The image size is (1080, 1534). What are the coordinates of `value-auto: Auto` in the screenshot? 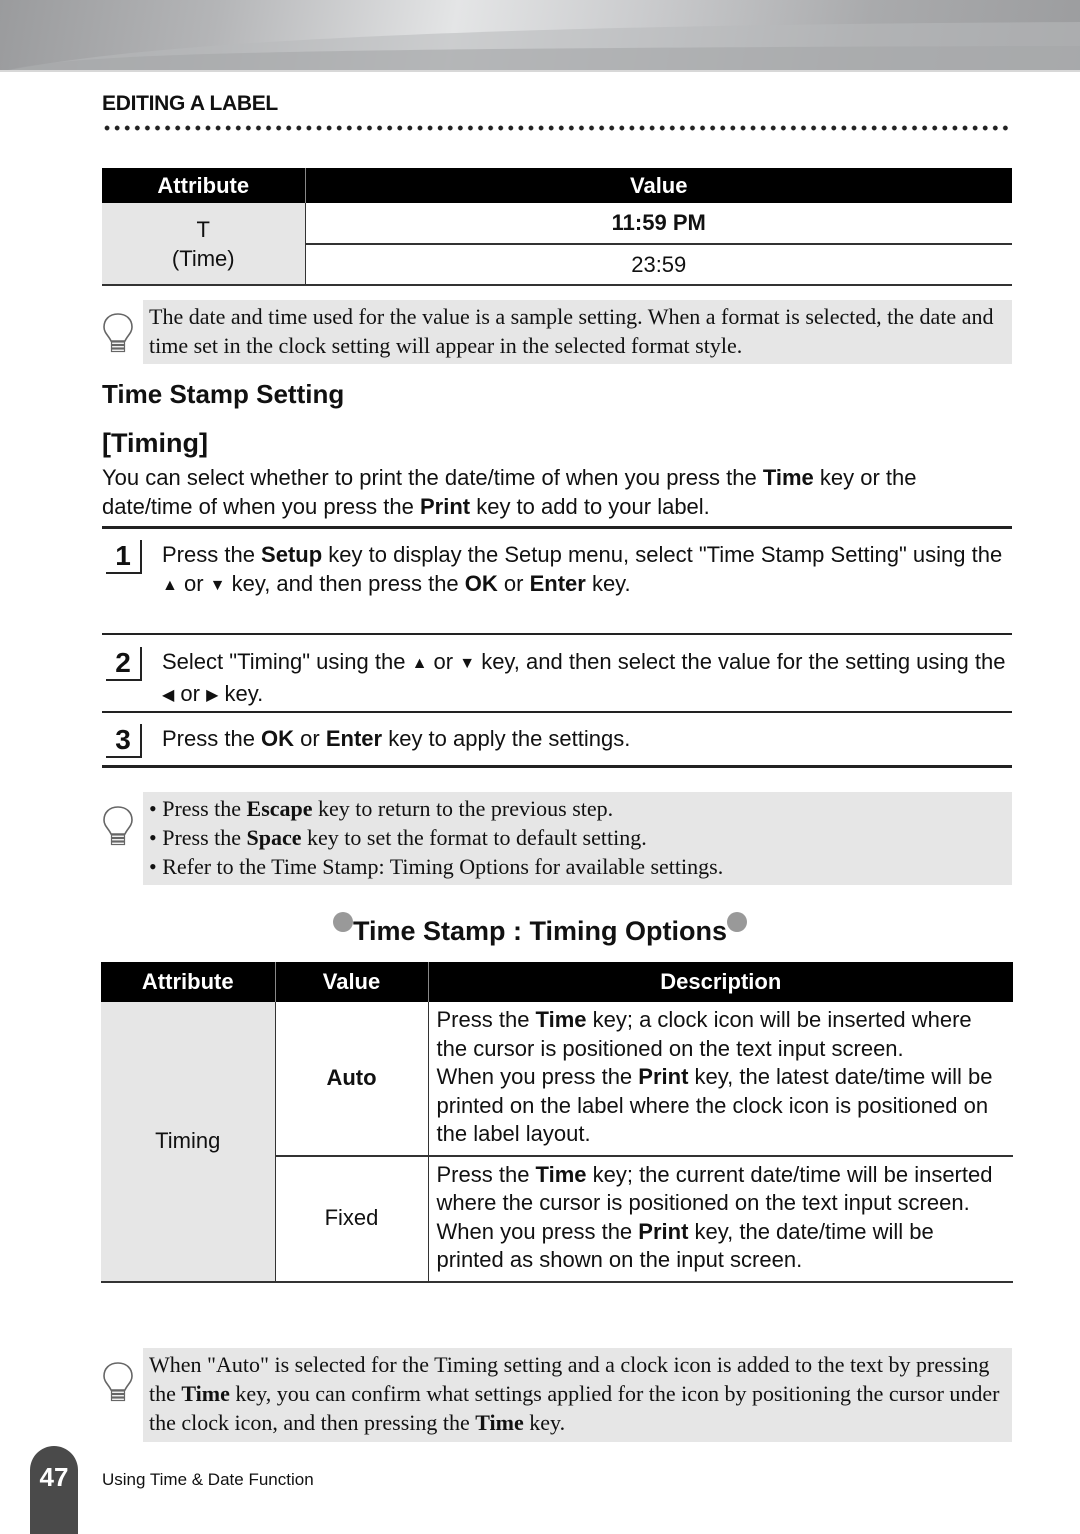 It's located at (352, 1079).